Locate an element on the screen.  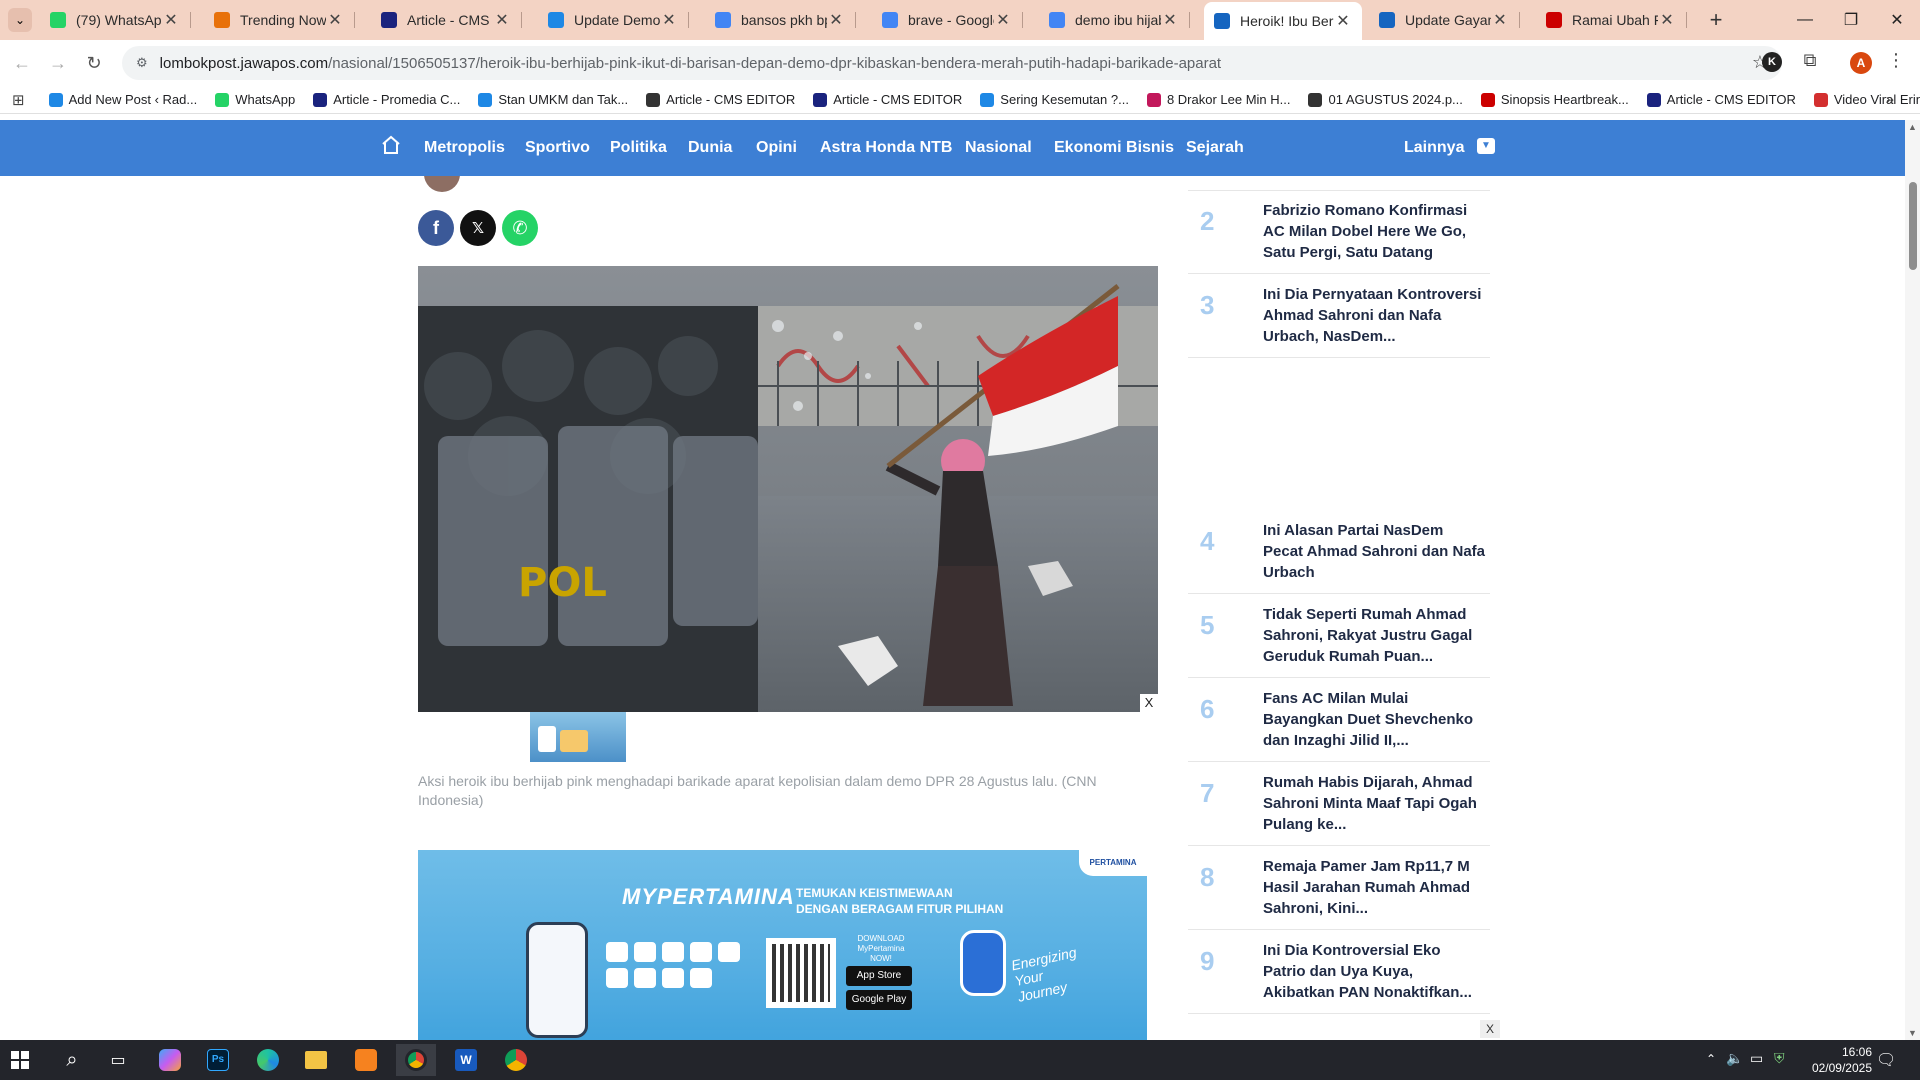
tab-8: Heroik! Ibu Berhij✕ is located at coordinates (1283, 21).